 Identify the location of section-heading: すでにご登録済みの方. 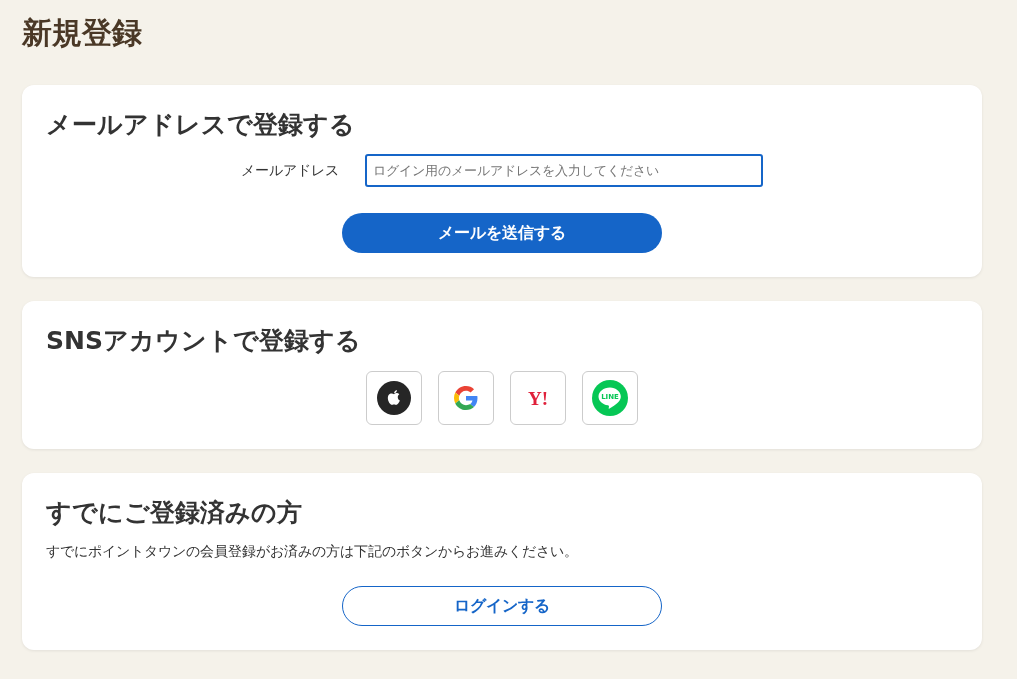
(174, 513).